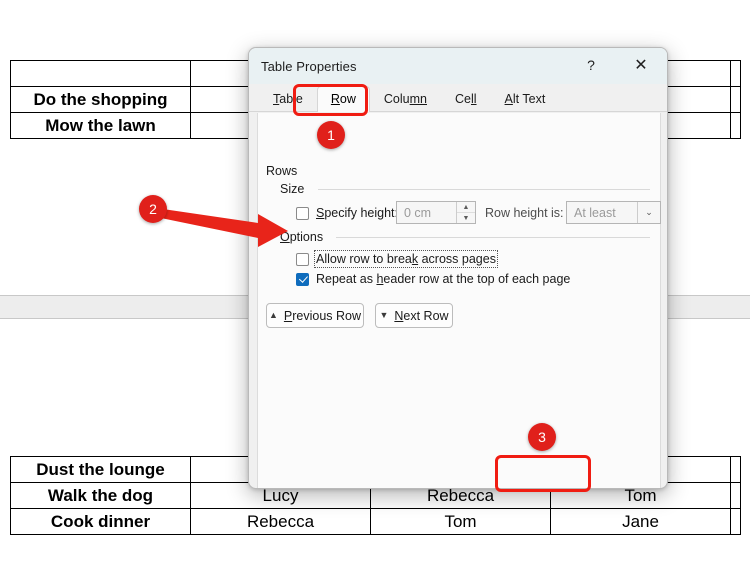  Describe the element at coordinates (396, 99) in the screenshot. I see `tab-column-pre: Colu` at that location.